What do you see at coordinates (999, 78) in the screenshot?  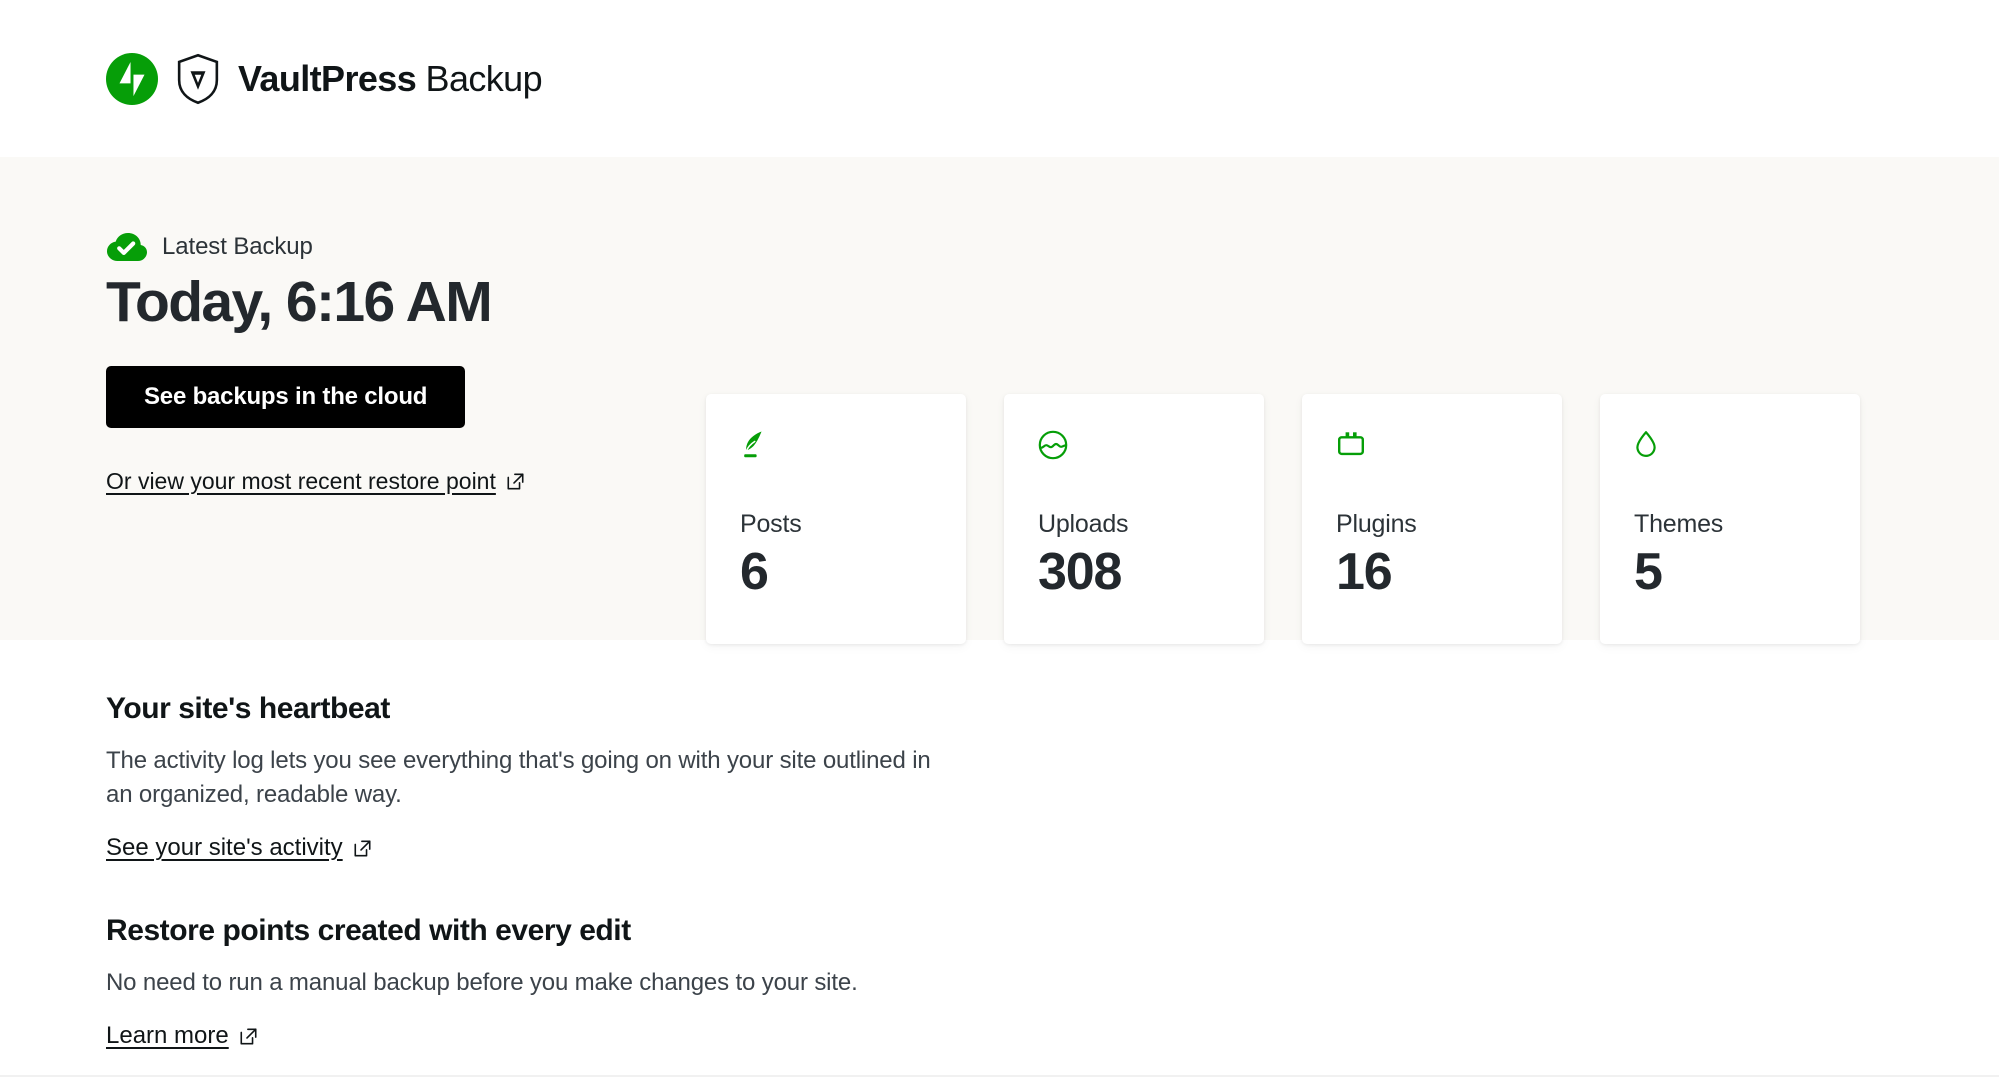 I see `app-header: VaultPress Backup` at bounding box center [999, 78].